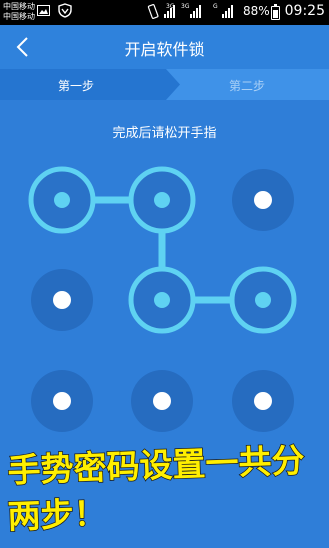 This screenshot has width=329, height=548. Describe the element at coordinates (156, 465) in the screenshot. I see `caption-line-1: 手势密码设置一共分` at that location.